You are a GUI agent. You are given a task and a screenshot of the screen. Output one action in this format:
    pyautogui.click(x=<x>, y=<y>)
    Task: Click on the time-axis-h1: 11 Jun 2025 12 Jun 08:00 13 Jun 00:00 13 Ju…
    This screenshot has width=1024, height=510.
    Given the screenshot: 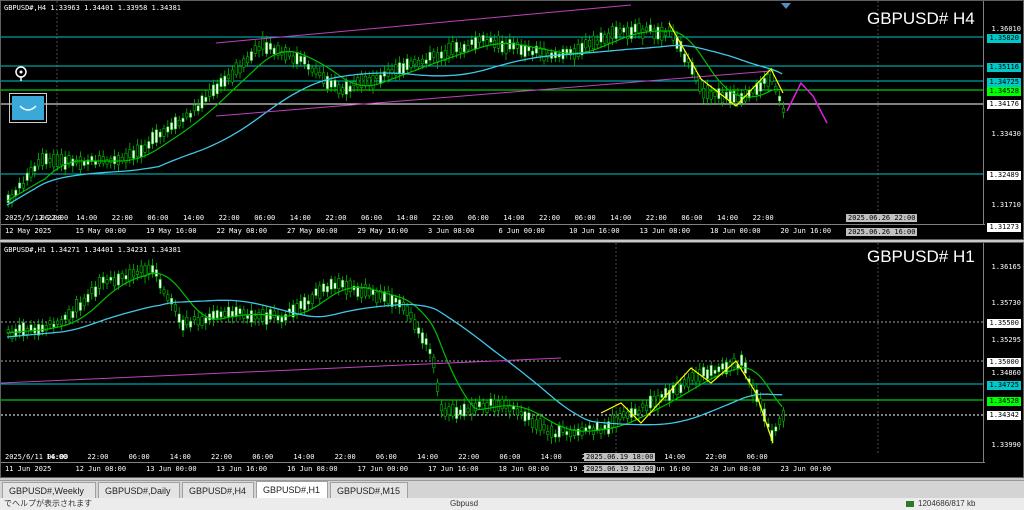 What is the action you would take?
    pyautogui.click(x=493, y=469)
    